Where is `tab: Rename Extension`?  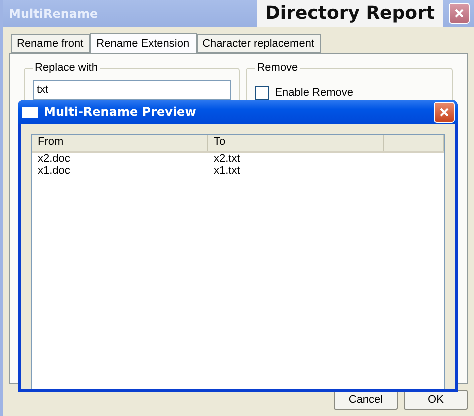 tab: Rename Extension is located at coordinates (143, 43).